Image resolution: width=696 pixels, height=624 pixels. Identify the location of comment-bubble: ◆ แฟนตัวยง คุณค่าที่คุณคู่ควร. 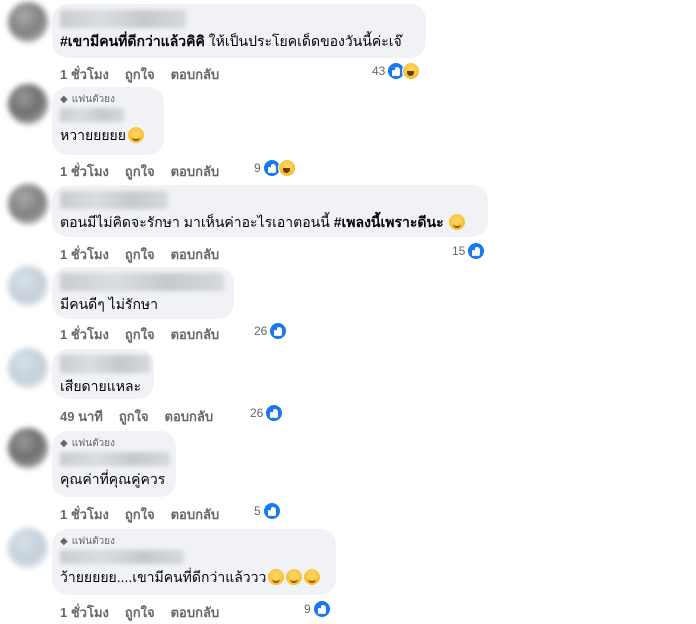
(114, 464).